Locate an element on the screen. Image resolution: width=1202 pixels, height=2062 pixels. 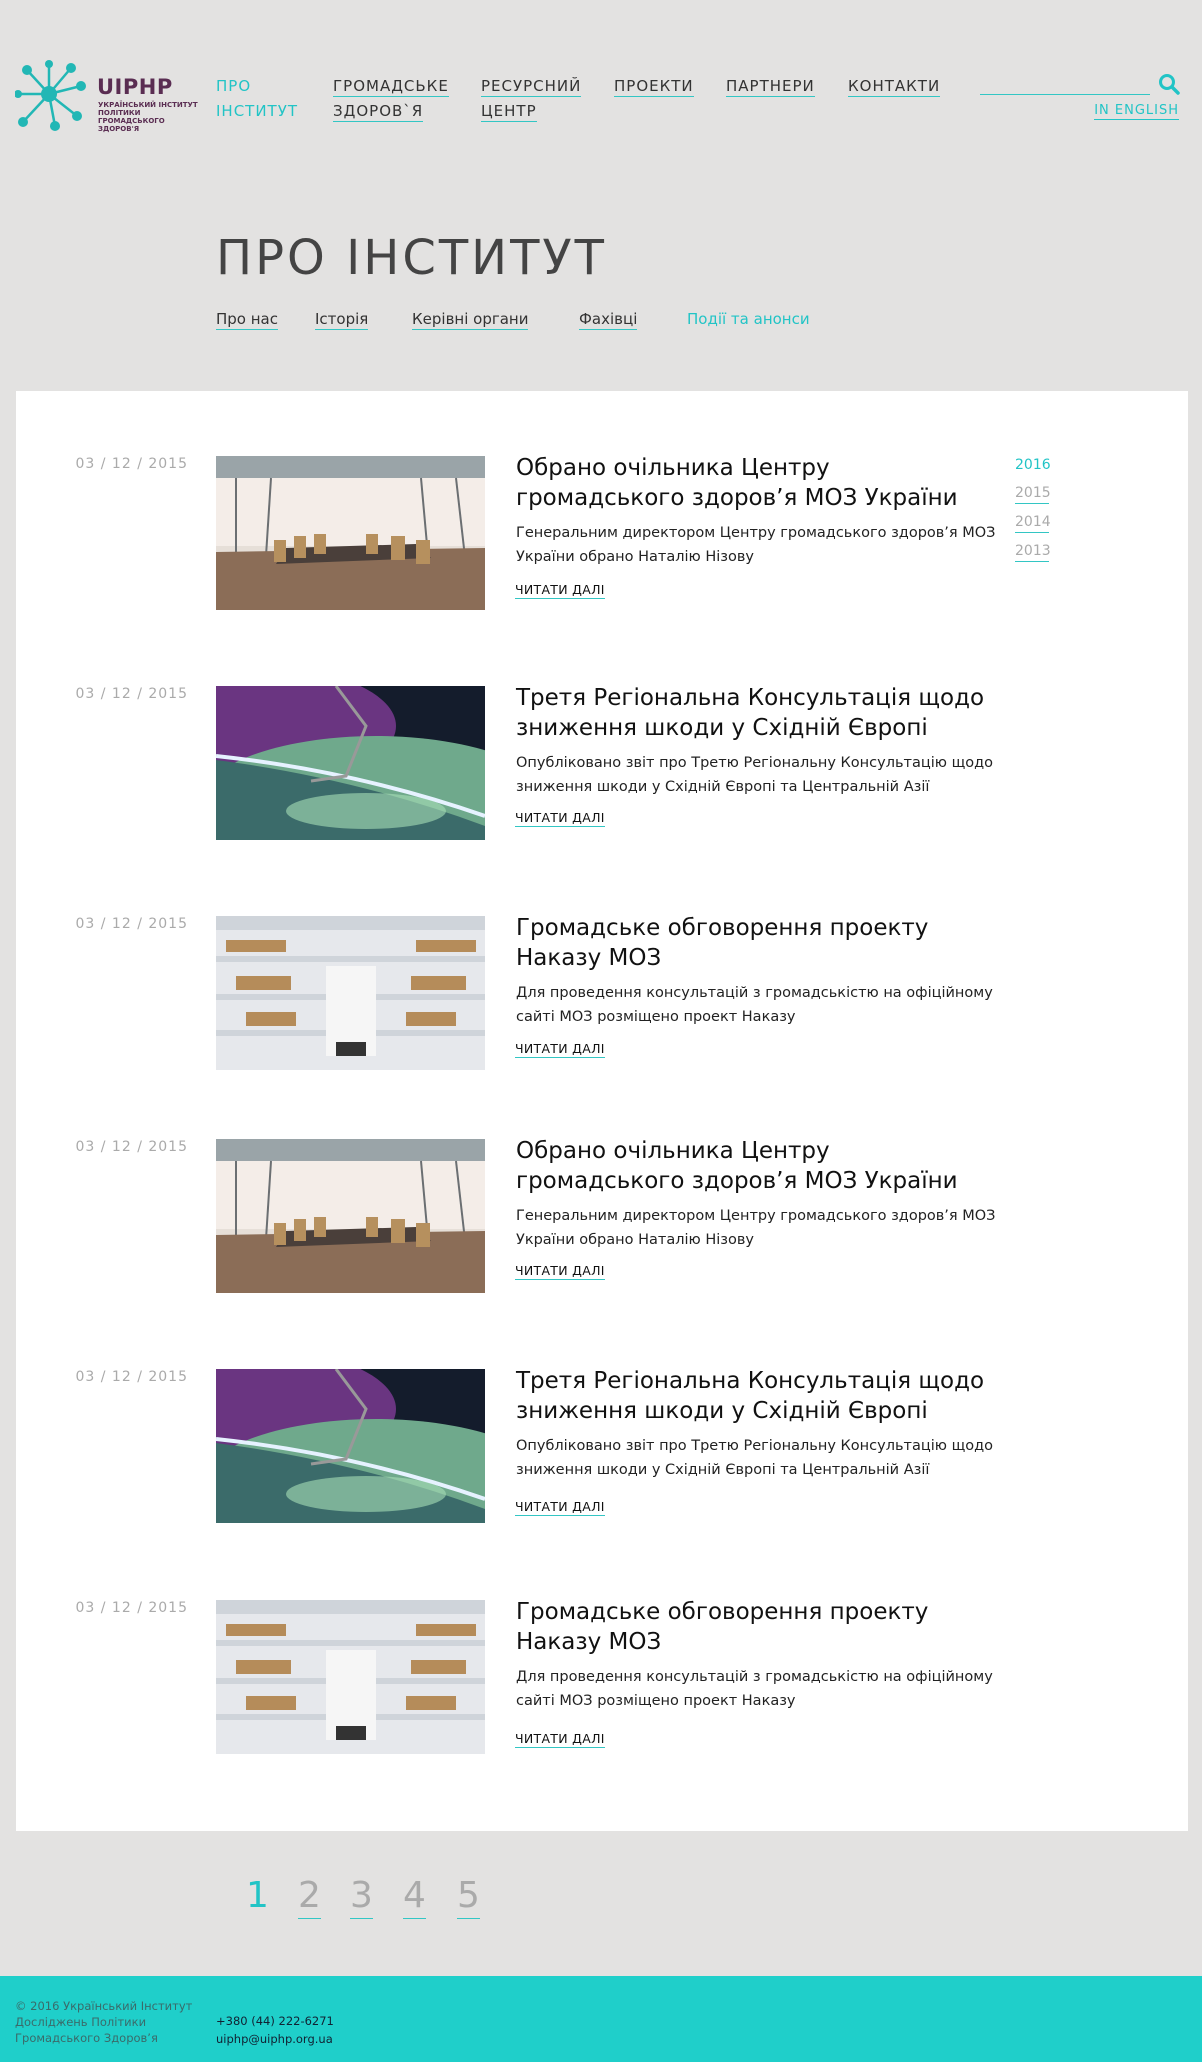
page-link-2: 2 is located at coordinates (309, 1896).